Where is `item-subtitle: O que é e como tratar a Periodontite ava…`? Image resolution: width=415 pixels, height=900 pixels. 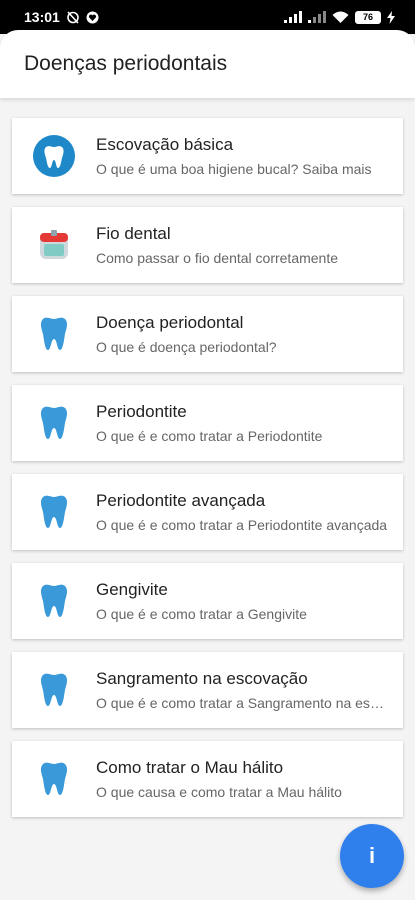
item-subtitle: O que é e como tratar a Periodontite ava… is located at coordinates (242, 525).